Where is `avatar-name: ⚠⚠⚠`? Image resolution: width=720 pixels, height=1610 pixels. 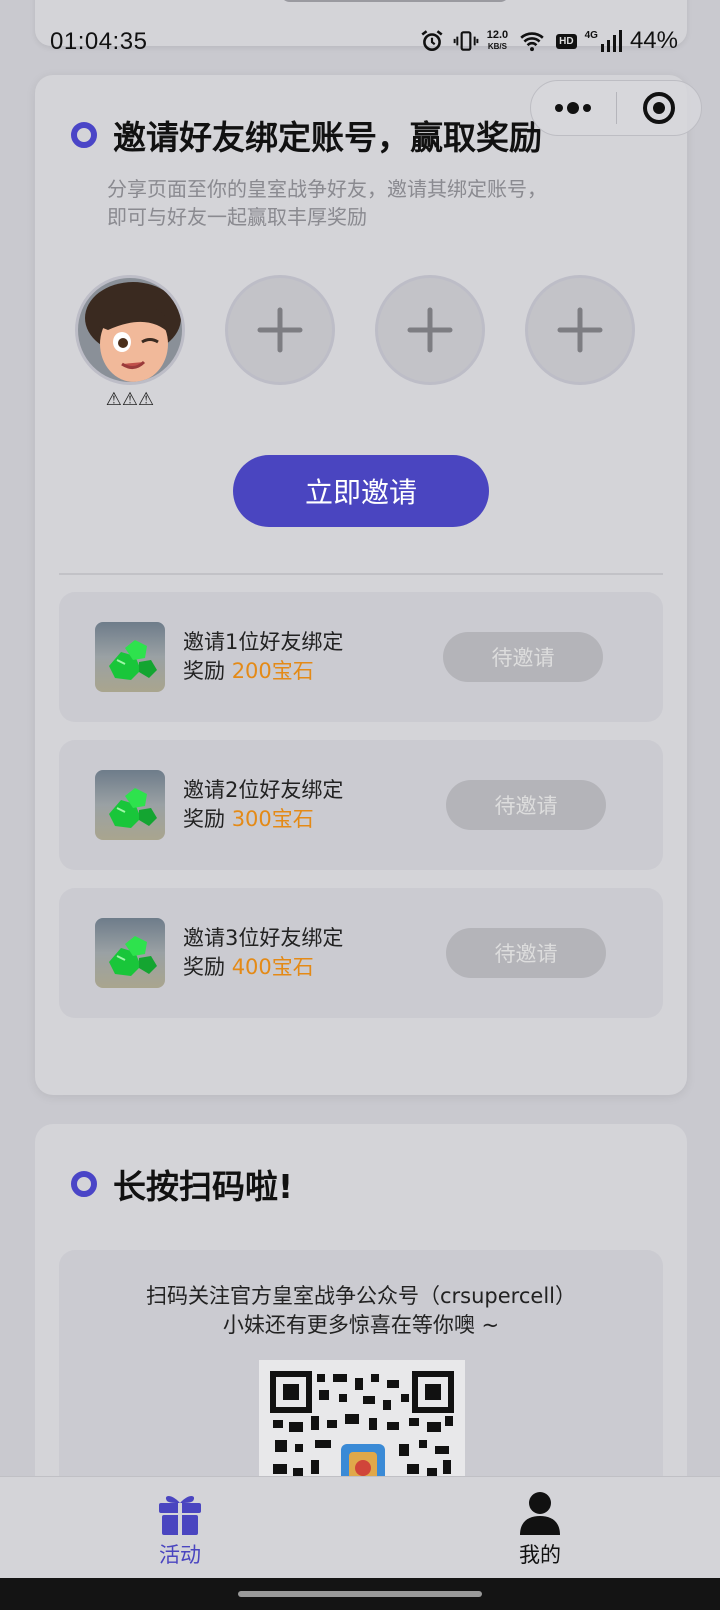 avatar-name: ⚠⚠⚠ is located at coordinates (130, 399).